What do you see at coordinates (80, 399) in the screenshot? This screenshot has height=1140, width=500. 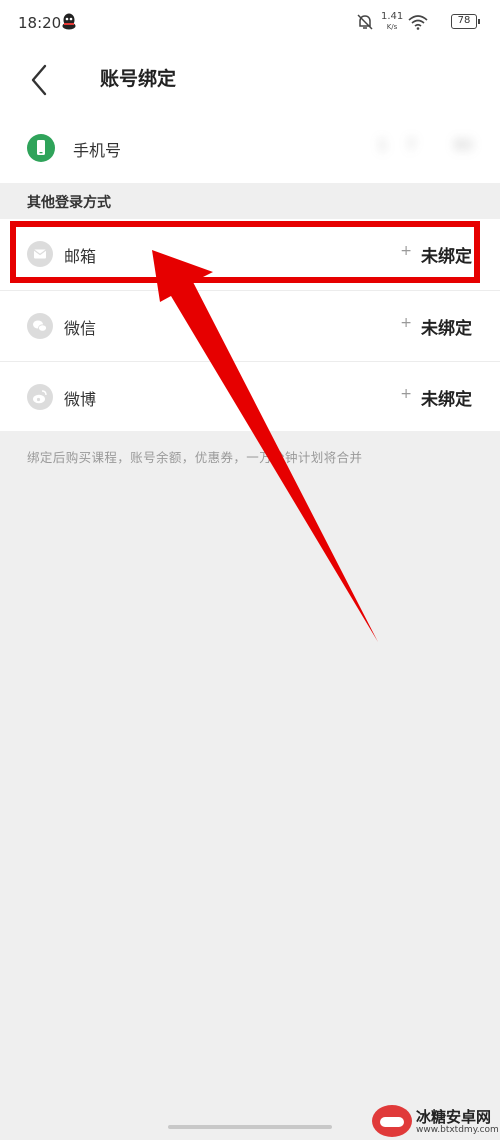 I see `weibo-label: 微博` at bounding box center [80, 399].